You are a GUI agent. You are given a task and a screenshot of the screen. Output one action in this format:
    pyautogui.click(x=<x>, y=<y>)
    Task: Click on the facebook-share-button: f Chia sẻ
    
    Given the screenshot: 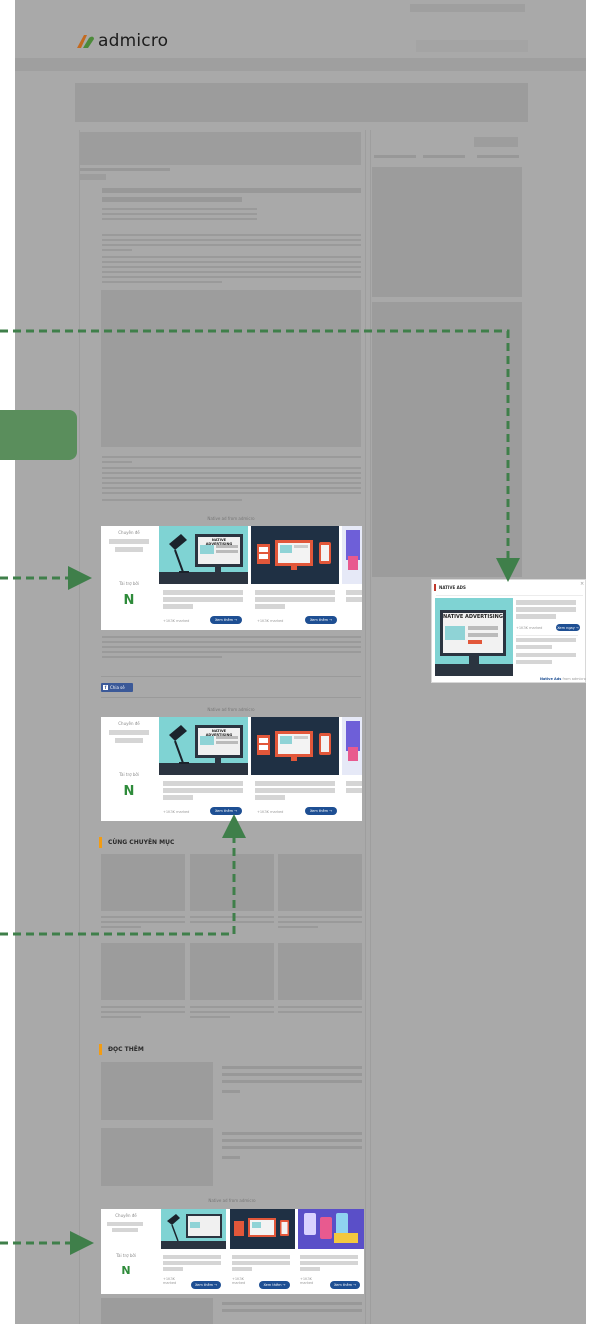 What is the action you would take?
    pyautogui.click(x=117, y=687)
    